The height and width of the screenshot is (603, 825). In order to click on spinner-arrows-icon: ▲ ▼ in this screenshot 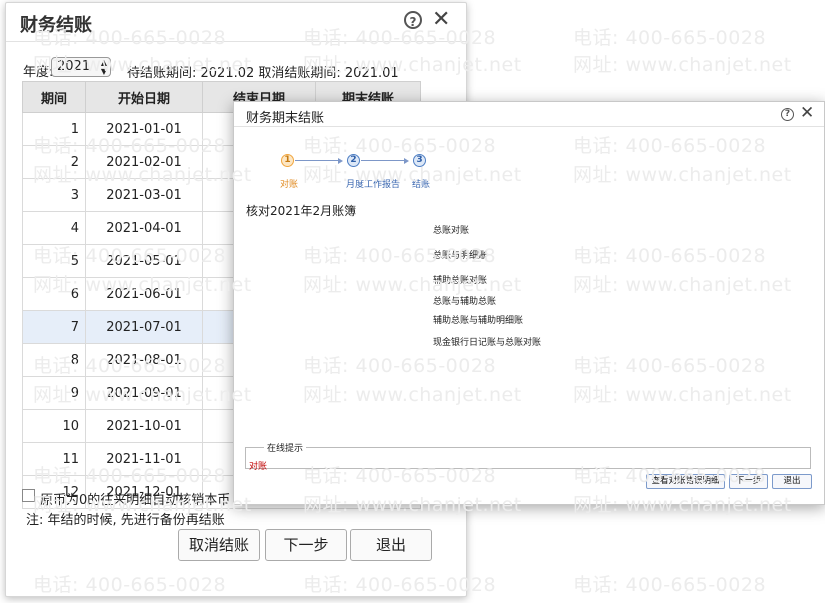, I will do `click(103, 67)`.